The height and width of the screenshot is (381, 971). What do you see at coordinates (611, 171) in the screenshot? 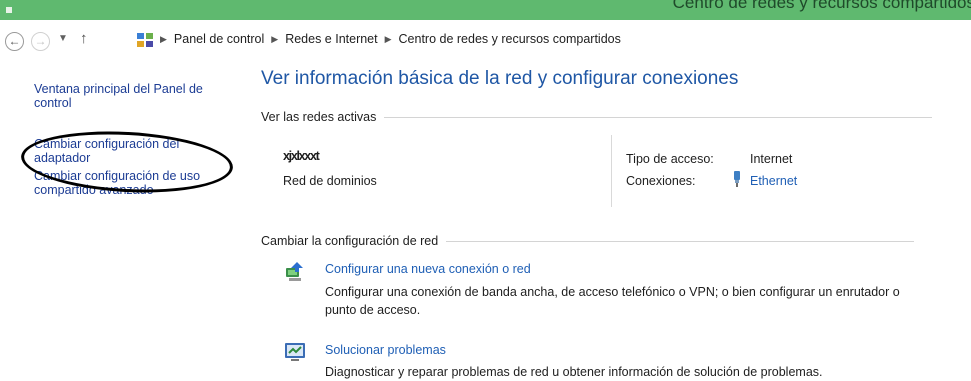
I see `vertical-divider` at bounding box center [611, 171].